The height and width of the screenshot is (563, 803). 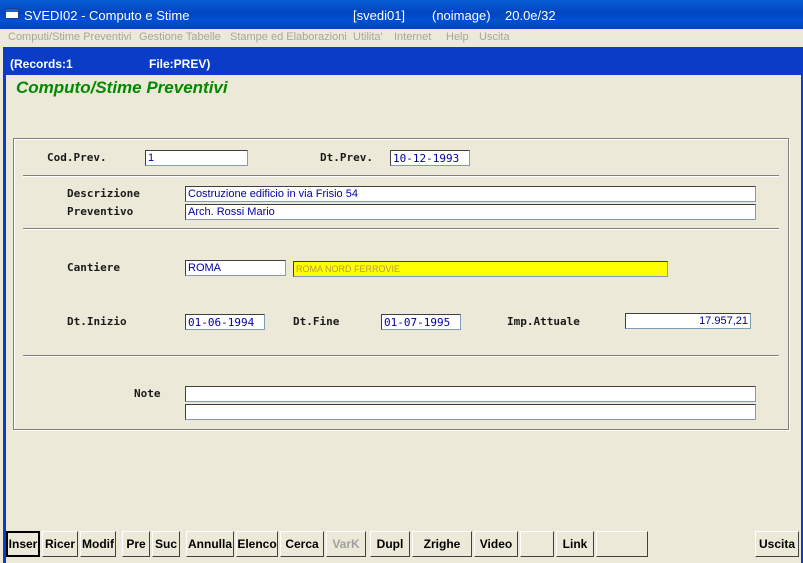 I want to click on dt-inizio-label: Dt.Inizio, so click(x=97, y=321).